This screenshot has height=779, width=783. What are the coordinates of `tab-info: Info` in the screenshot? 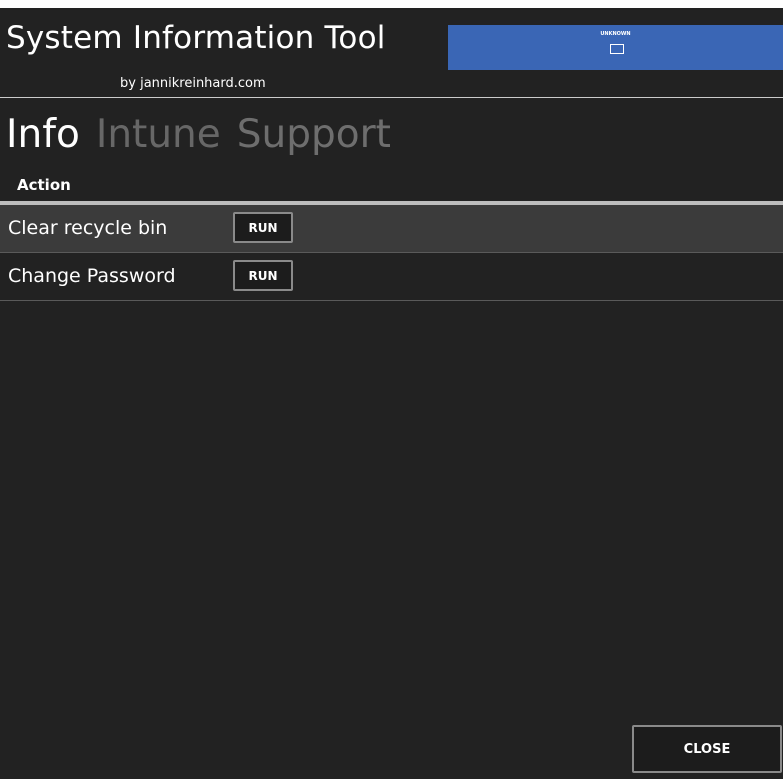 It's located at (43, 134).